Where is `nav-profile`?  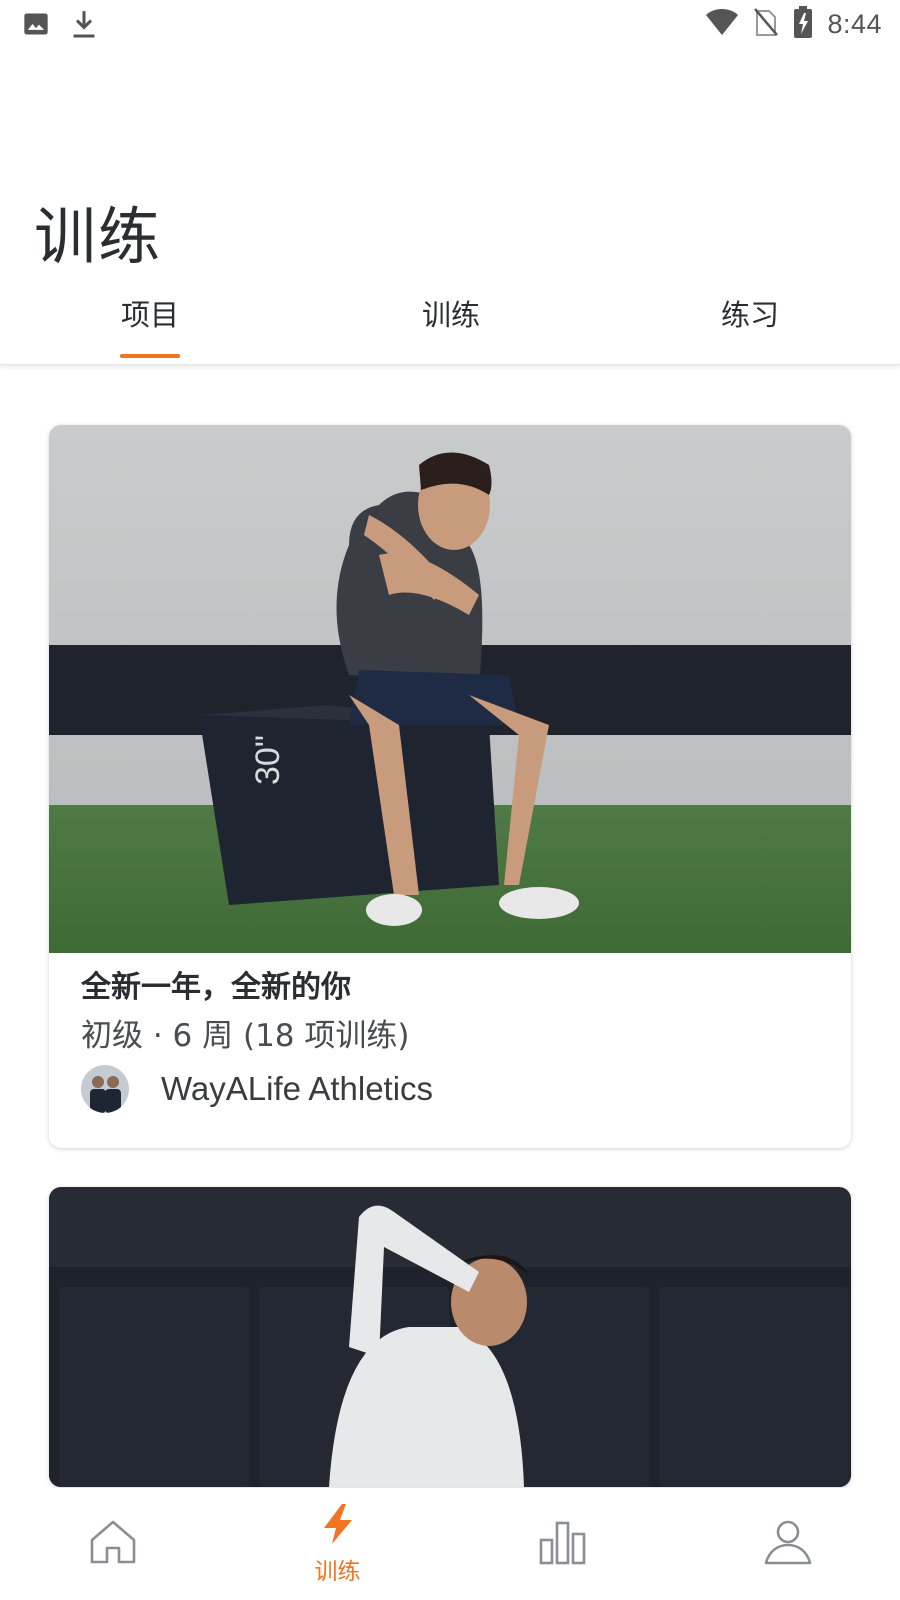
nav-profile is located at coordinates (787, 1544).